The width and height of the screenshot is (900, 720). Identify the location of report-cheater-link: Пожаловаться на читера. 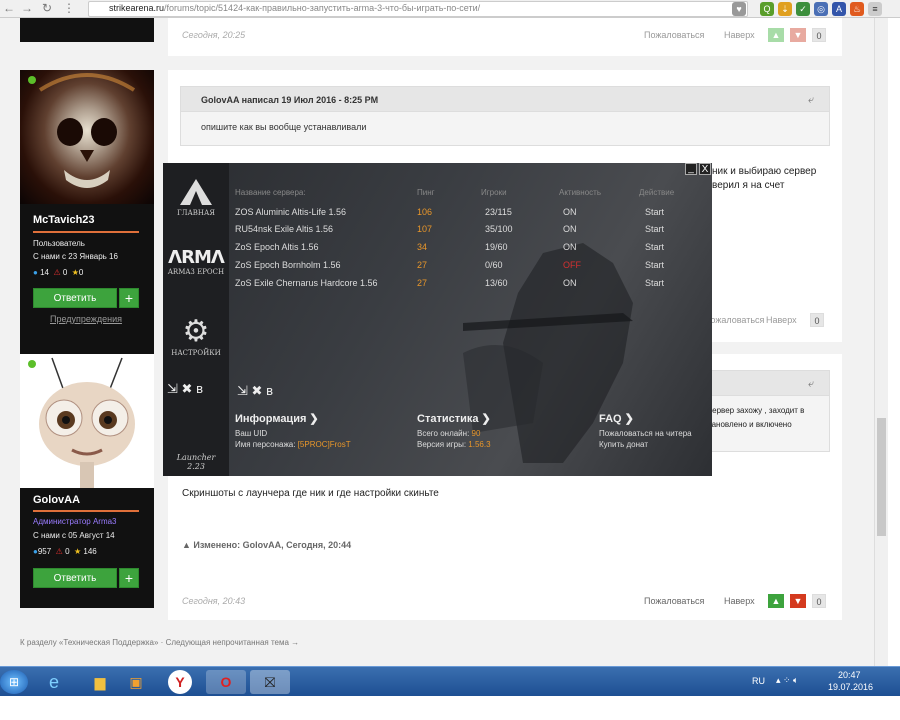
(645, 433).